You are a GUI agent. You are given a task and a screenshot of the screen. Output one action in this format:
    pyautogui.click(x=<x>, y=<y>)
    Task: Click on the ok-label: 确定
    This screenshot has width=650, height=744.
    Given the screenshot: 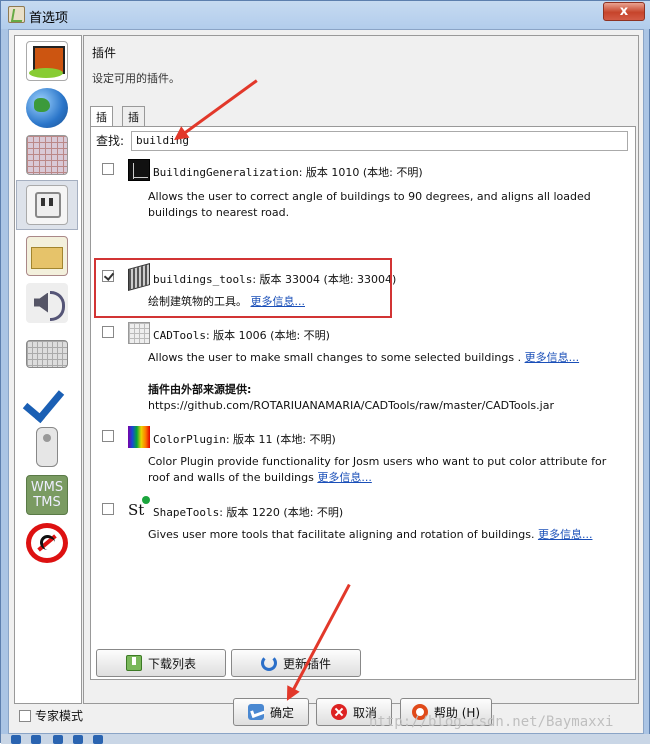 What is the action you would take?
    pyautogui.click(x=281, y=712)
    